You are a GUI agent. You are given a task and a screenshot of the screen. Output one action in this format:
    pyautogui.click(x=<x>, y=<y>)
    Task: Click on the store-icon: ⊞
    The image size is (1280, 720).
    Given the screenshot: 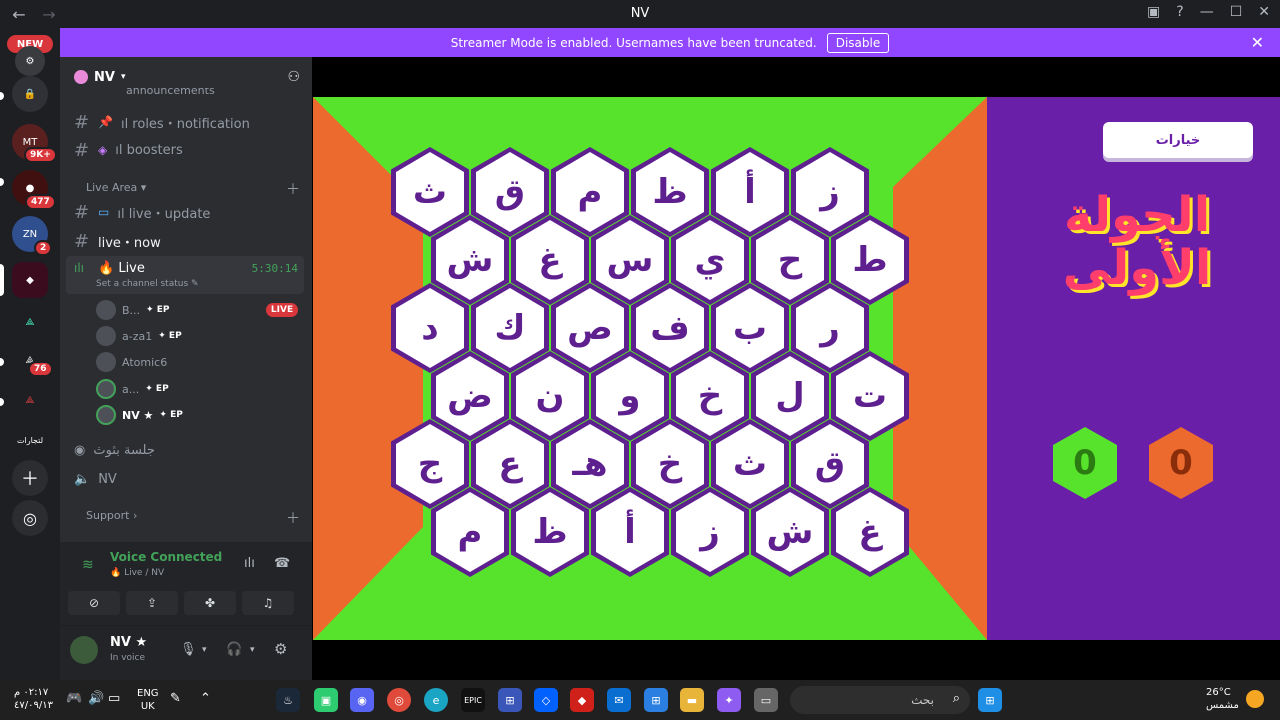 What is the action you would take?
    pyautogui.click(x=656, y=700)
    